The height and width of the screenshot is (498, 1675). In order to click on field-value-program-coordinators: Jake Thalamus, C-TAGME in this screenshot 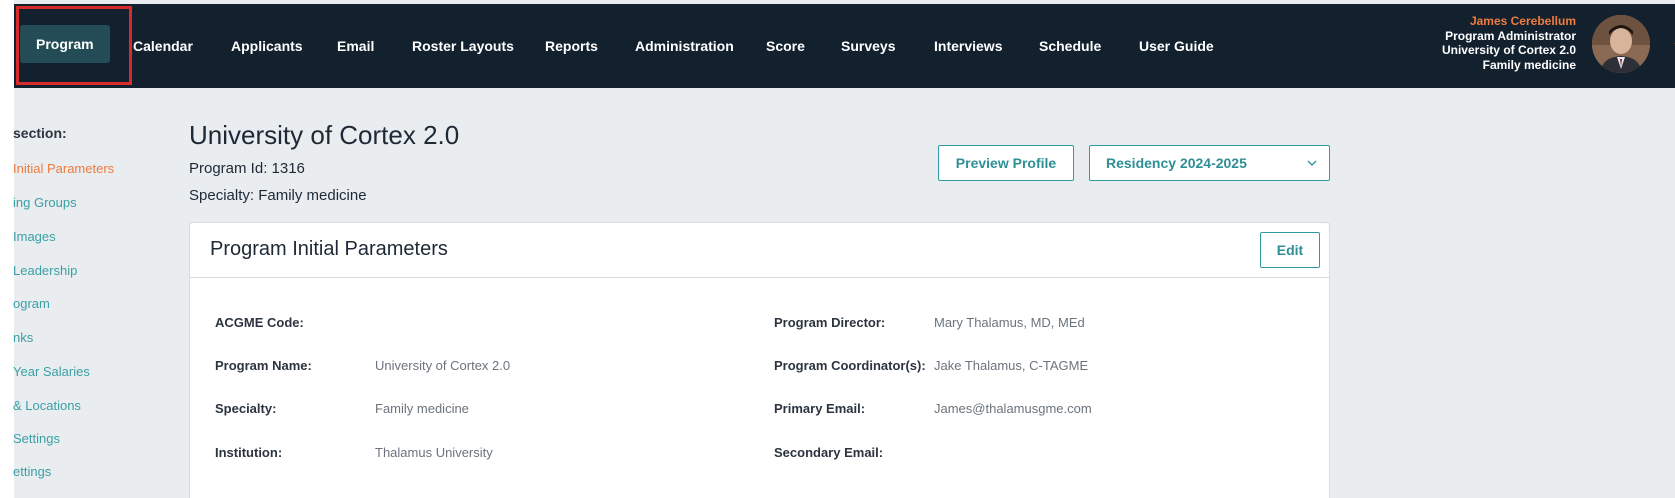, I will do `click(1011, 365)`.